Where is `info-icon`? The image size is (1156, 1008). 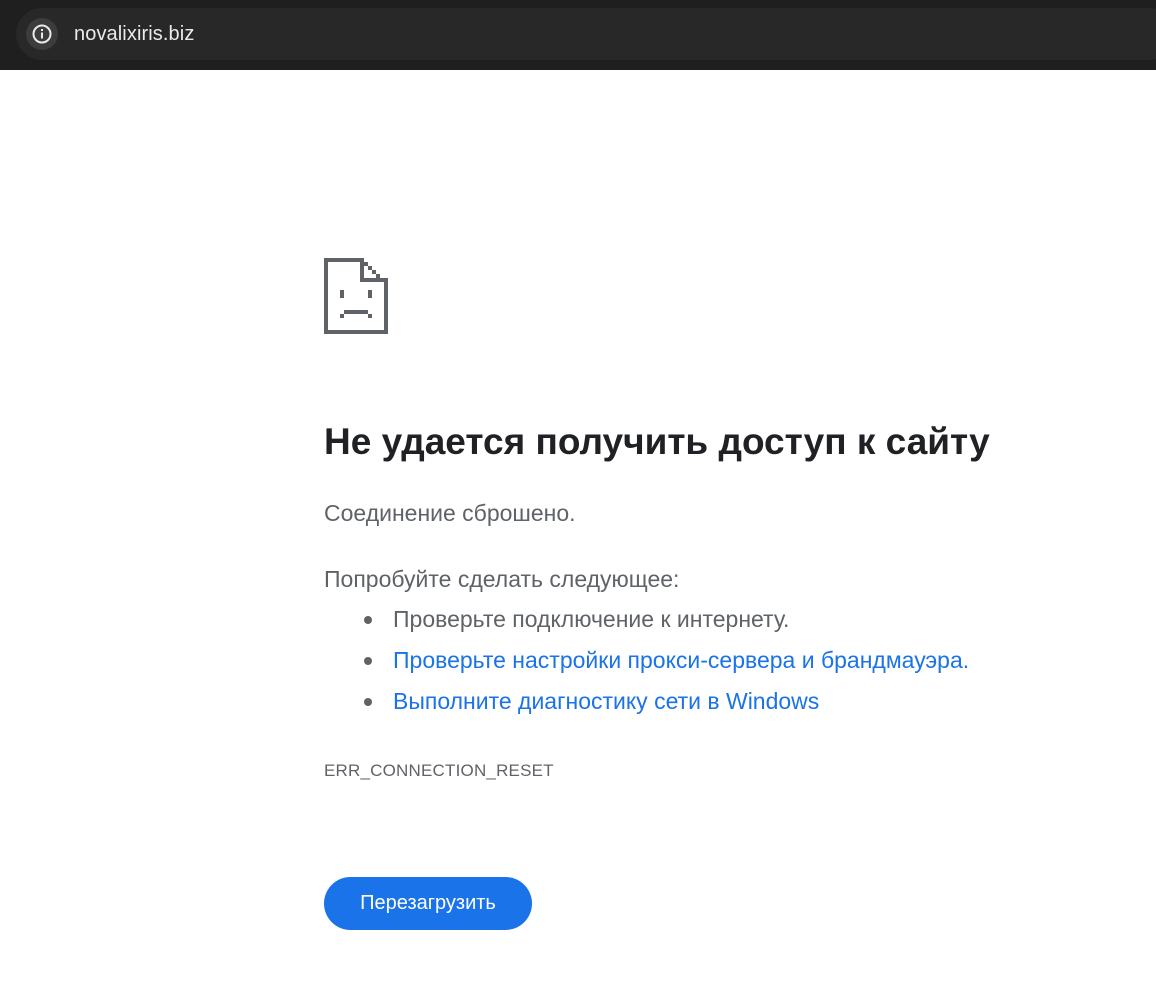
info-icon is located at coordinates (42, 34).